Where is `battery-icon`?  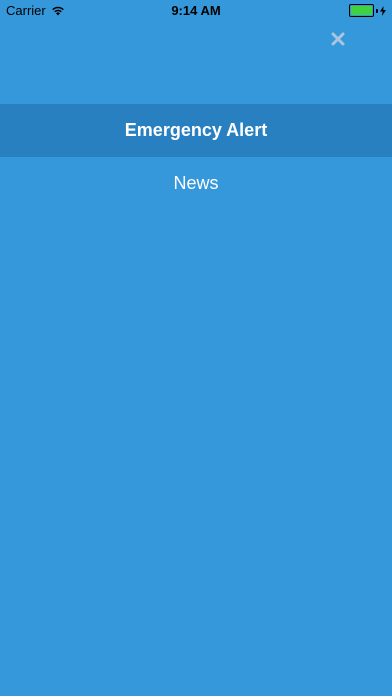
battery-icon is located at coordinates (361, 10).